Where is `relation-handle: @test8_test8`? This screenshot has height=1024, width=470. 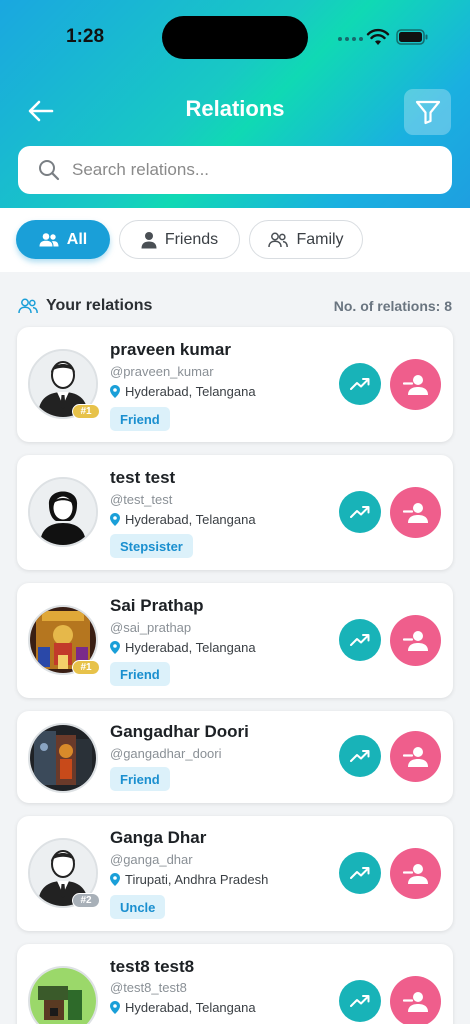
relation-handle: @test8_test8 is located at coordinates (148, 987).